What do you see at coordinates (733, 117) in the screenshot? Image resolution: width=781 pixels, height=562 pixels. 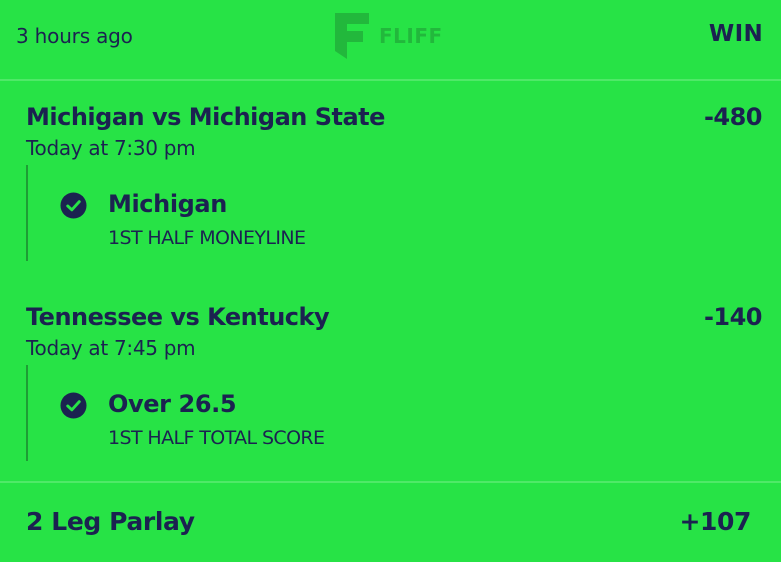 I see `leg-odds: -480` at bounding box center [733, 117].